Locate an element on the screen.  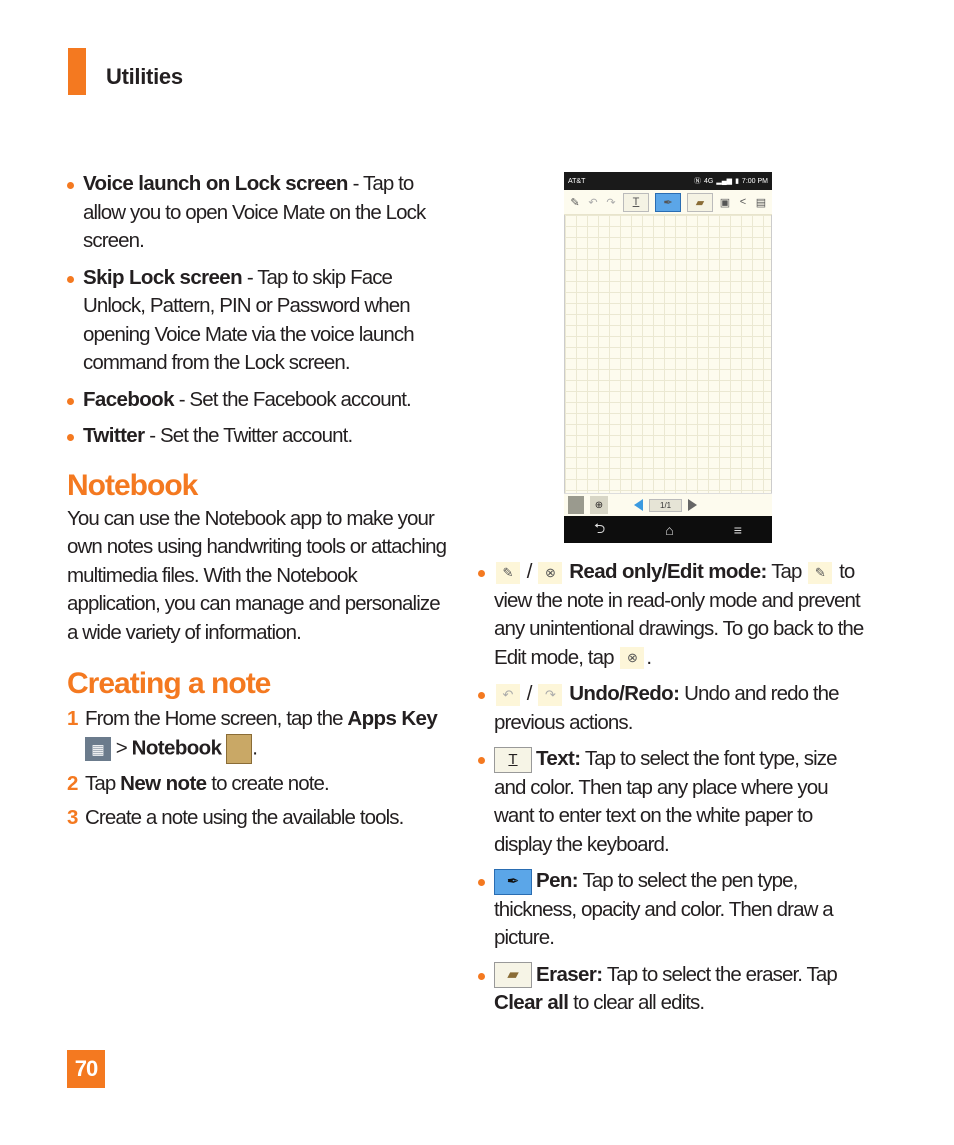
menu-icon: ≡ is located at coordinates (738, 530).